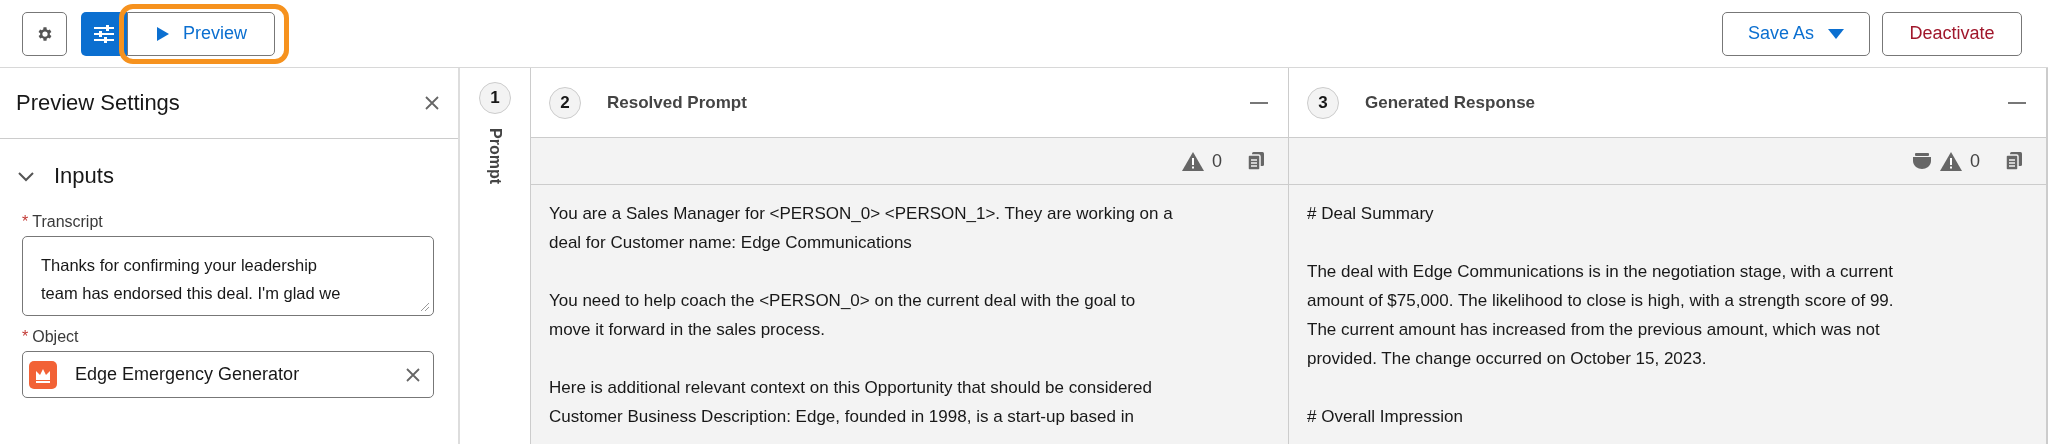  What do you see at coordinates (851, 388) in the screenshot?
I see `response-text: Here is additional relevant context on this Opportunity that should be considered` at bounding box center [851, 388].